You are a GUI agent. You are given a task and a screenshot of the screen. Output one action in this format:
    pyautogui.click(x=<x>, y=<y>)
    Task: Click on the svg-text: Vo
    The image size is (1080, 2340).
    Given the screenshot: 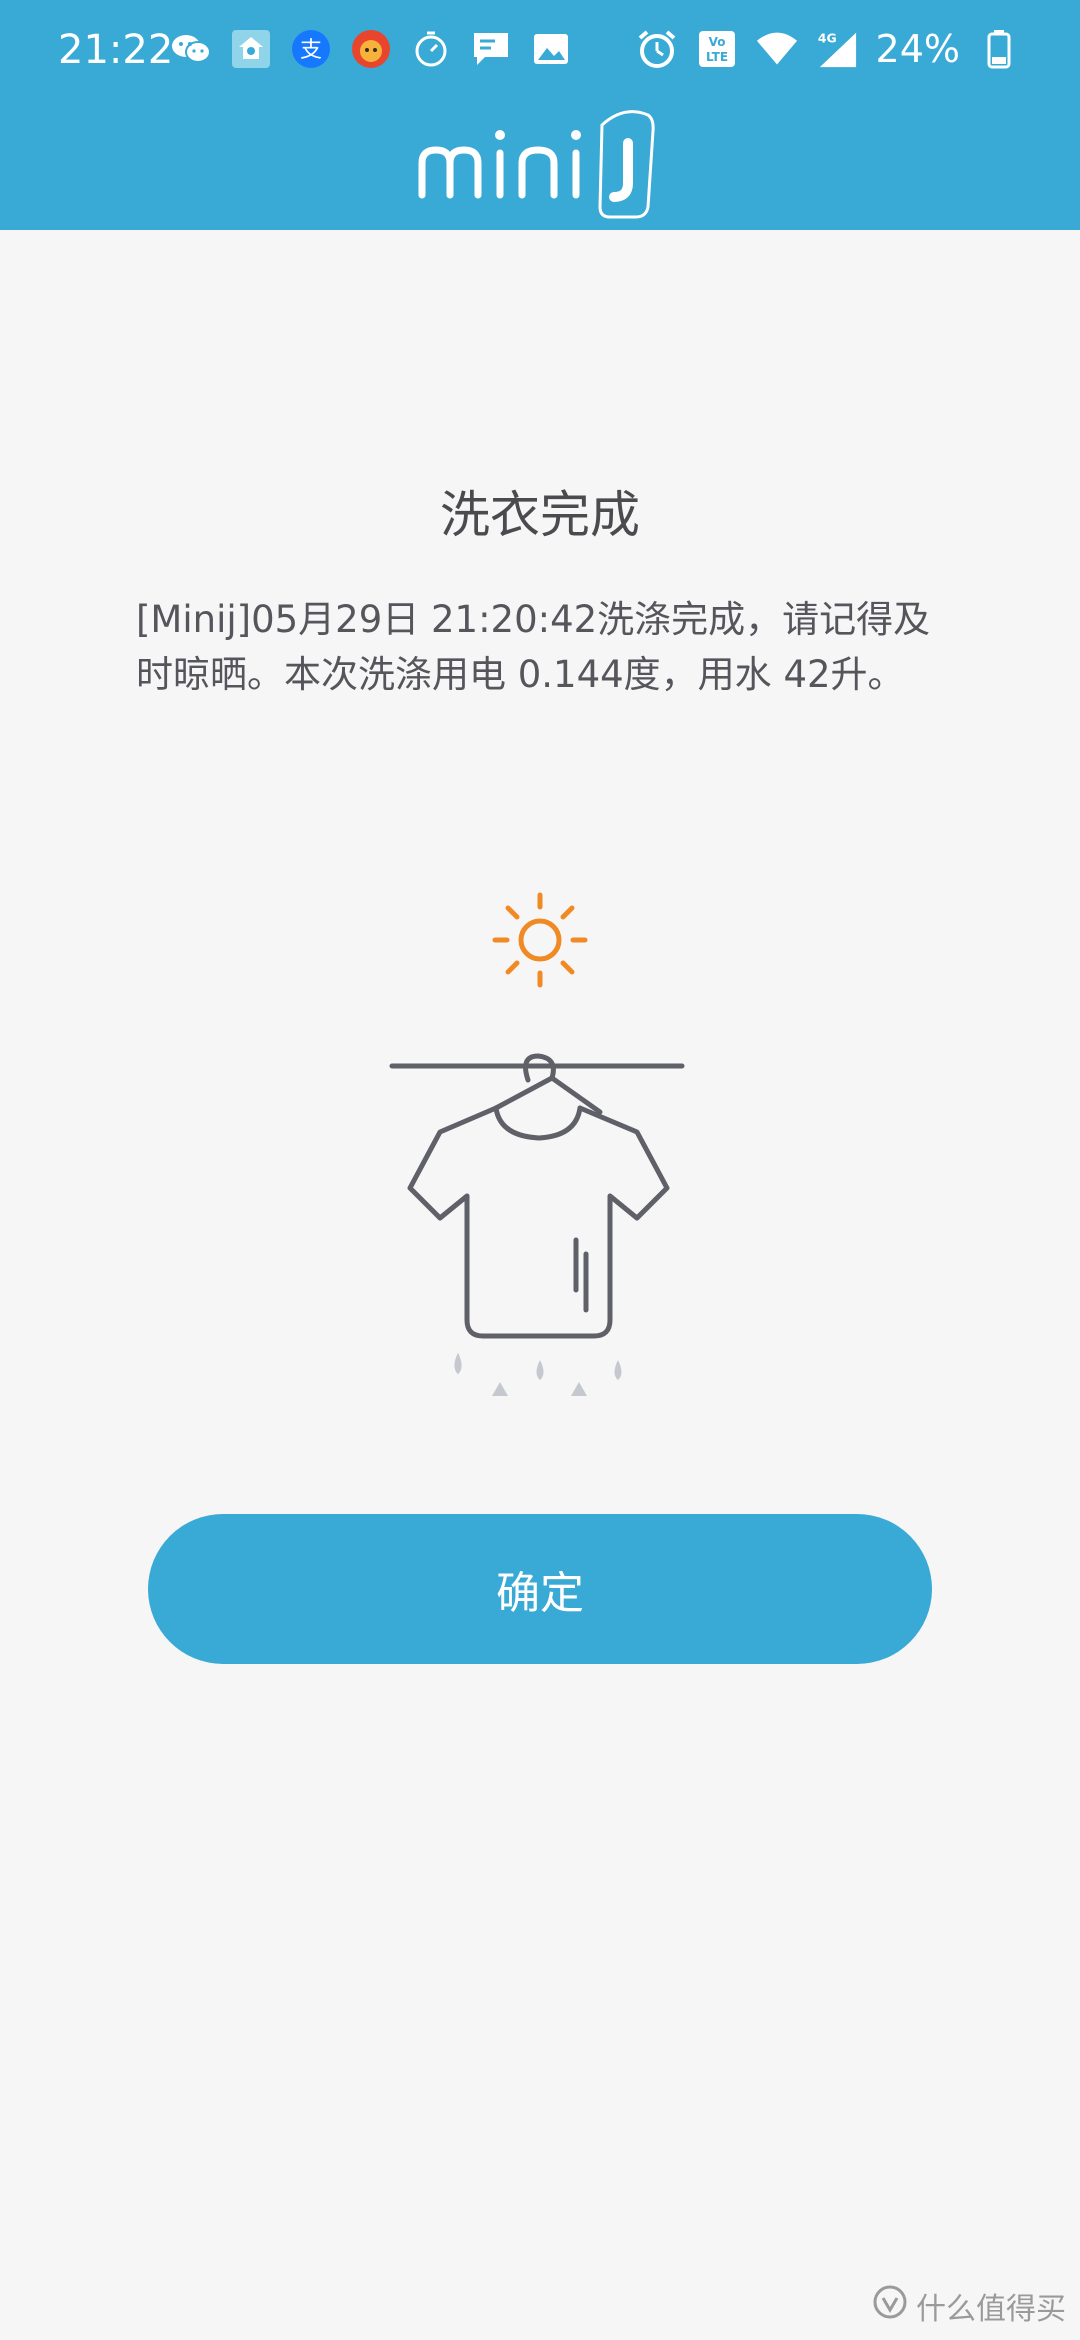 What is the action you would take?
    pyautogui.click(x=716, y=42)
    